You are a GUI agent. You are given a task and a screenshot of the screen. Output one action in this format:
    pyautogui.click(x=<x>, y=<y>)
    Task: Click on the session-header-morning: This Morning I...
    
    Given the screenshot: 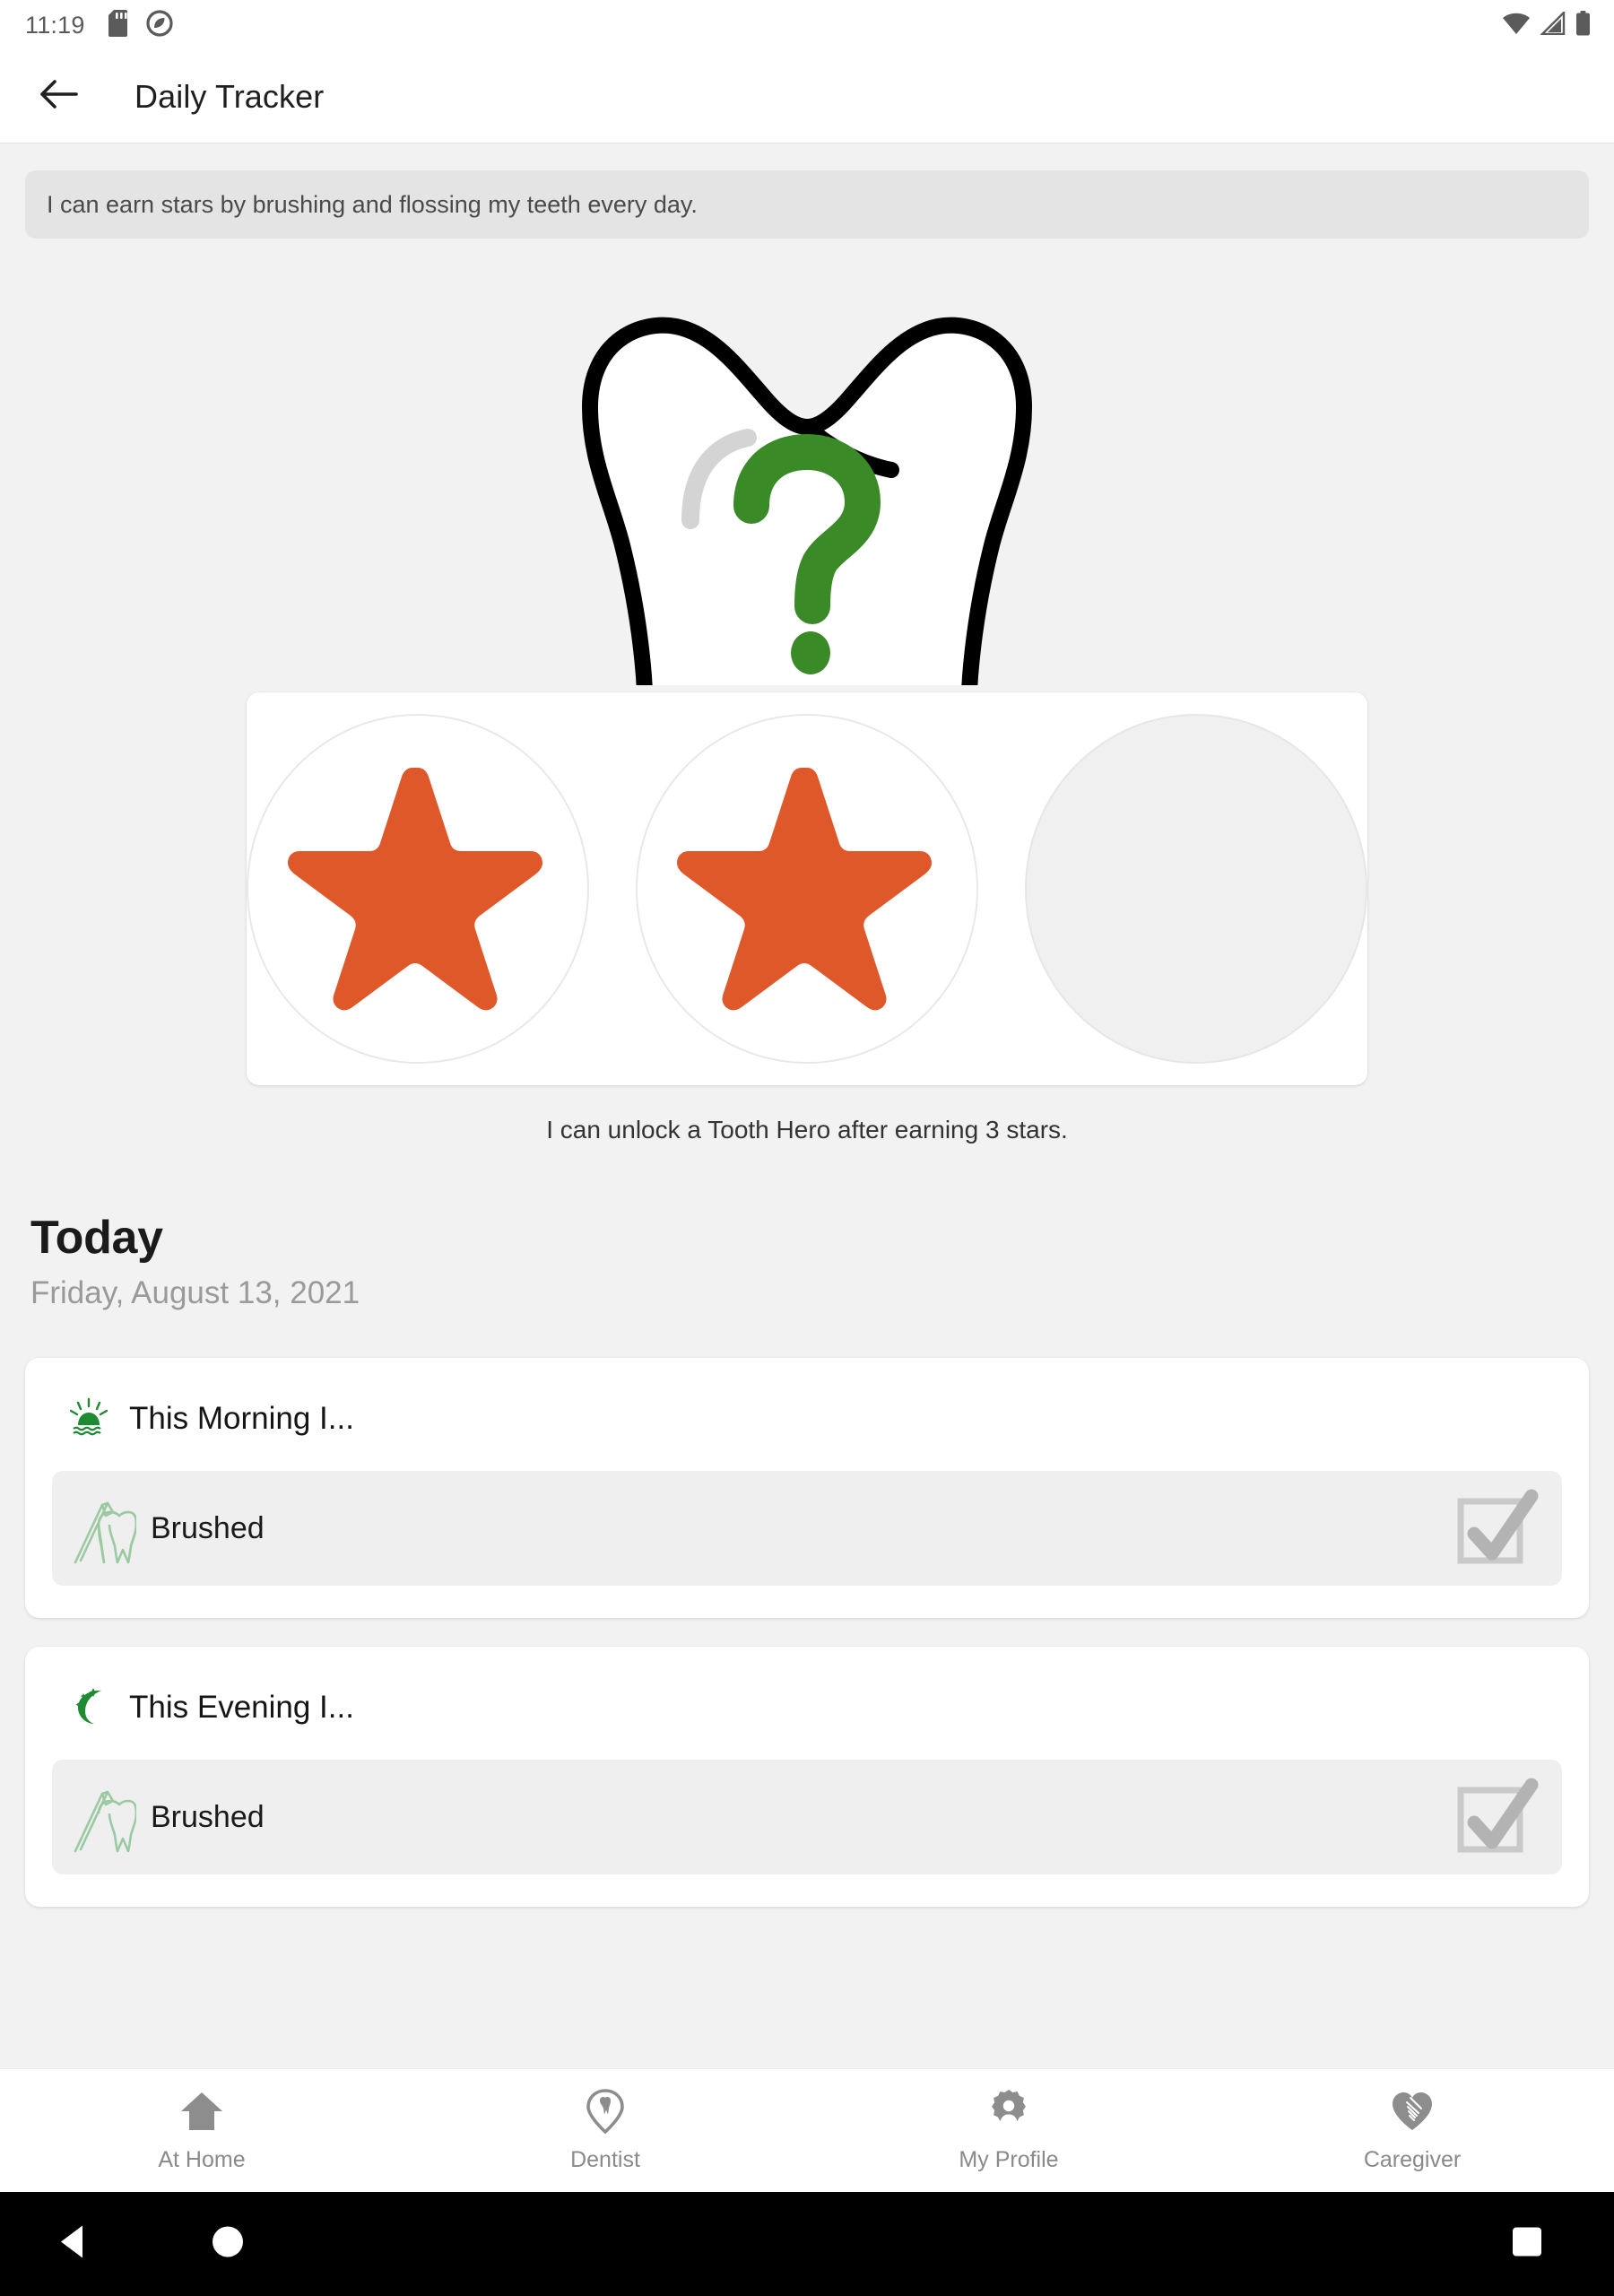 What is the action you would take?
    pyautogui.click(x=807, y=1419)
    